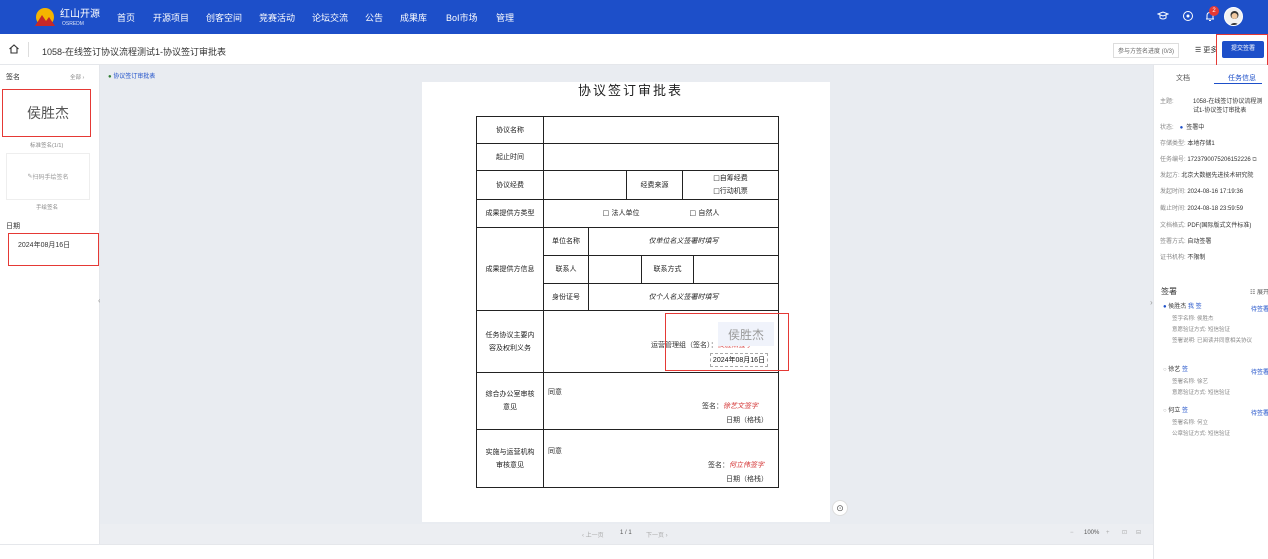 The height and width of the screenshot is (559, 1268). I want to click on sign-progress: 参与方签名进度 (0/3), so click(1146, 50).